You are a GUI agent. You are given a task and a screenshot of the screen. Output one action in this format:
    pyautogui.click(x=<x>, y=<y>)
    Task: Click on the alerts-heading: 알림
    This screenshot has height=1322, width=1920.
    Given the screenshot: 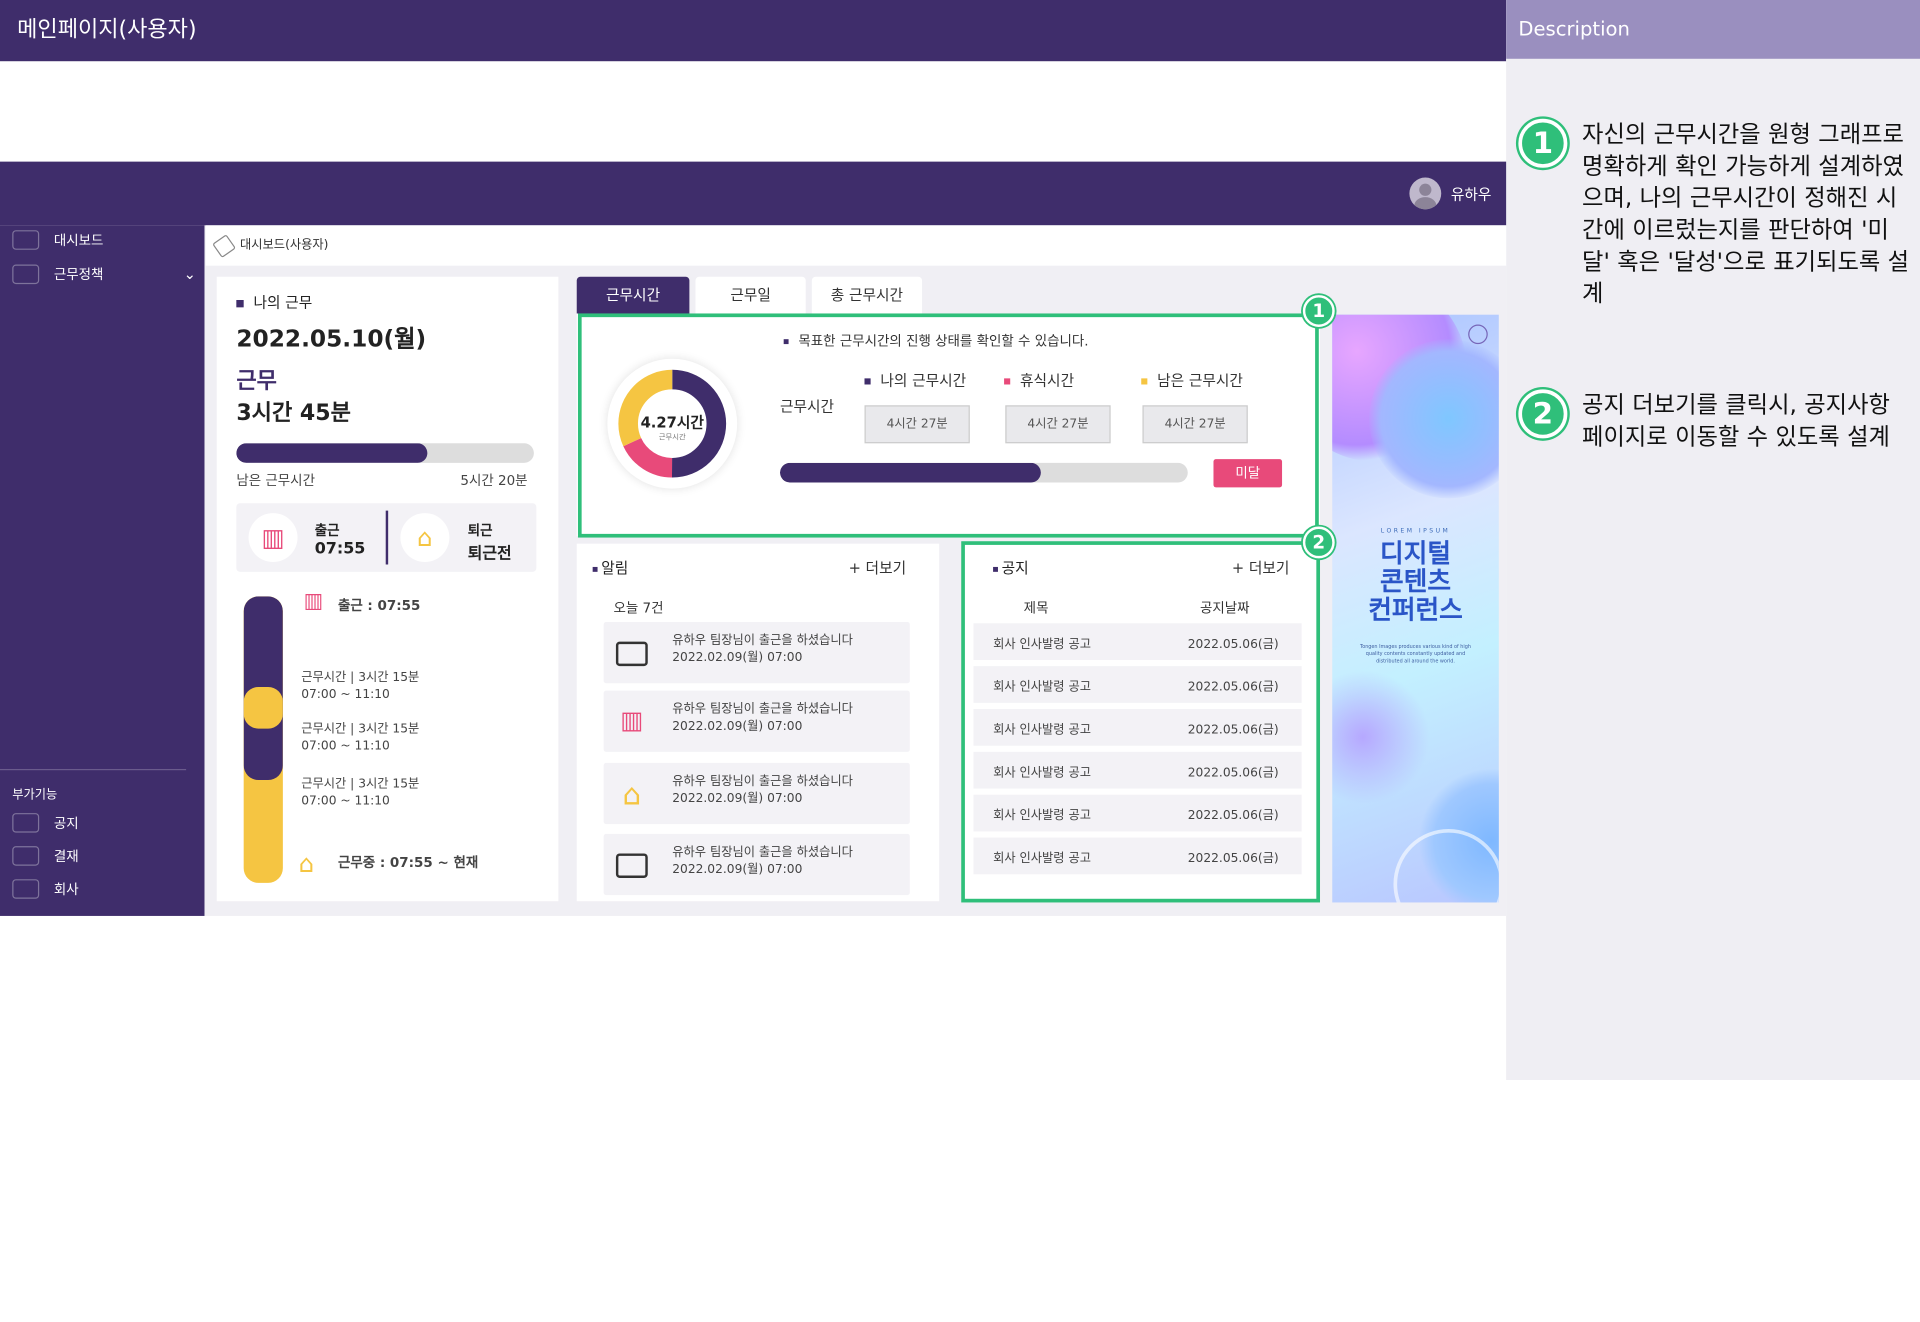 What is the action you would take?
    pyautogui.click(x=610, y=567)
    